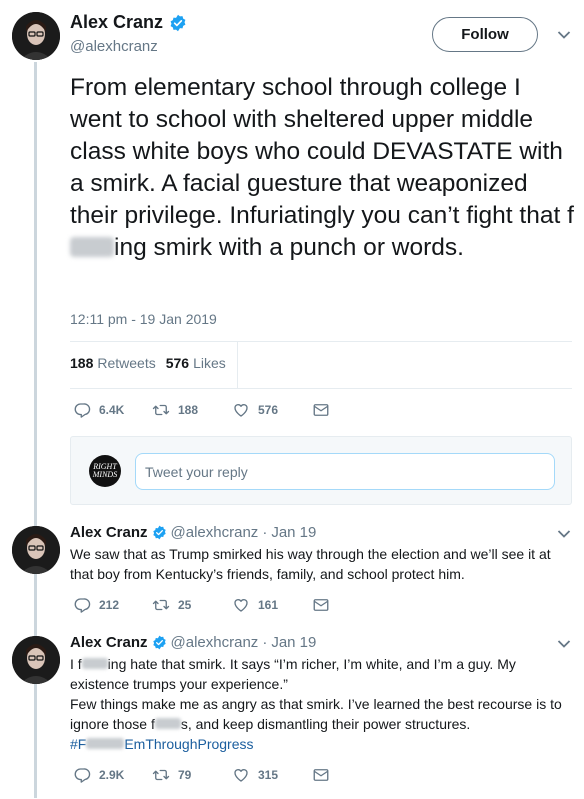 This screenshot has height=799, width=584. Describe the element at coordinates (485, 34) in the screenshot. I see `follow-button: Follow` at that location.